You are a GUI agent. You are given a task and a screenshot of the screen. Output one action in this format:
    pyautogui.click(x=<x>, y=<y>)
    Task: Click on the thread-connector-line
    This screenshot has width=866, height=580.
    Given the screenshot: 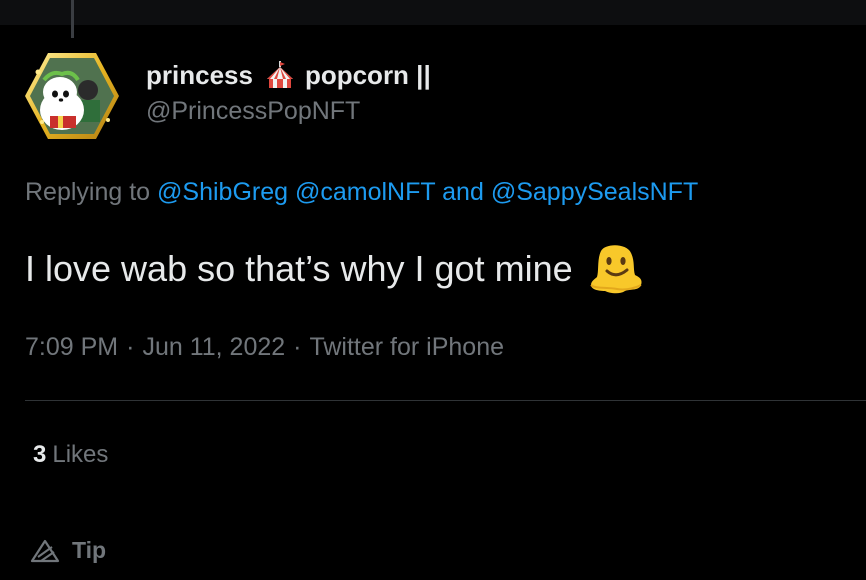 What is the action you would take?
    pyautogui.click(x=72, y=19)
    